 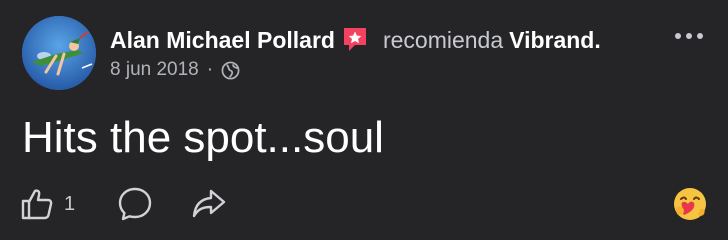 I want to click on post-date: 8 jun 2018, so click(x=154, y=70).